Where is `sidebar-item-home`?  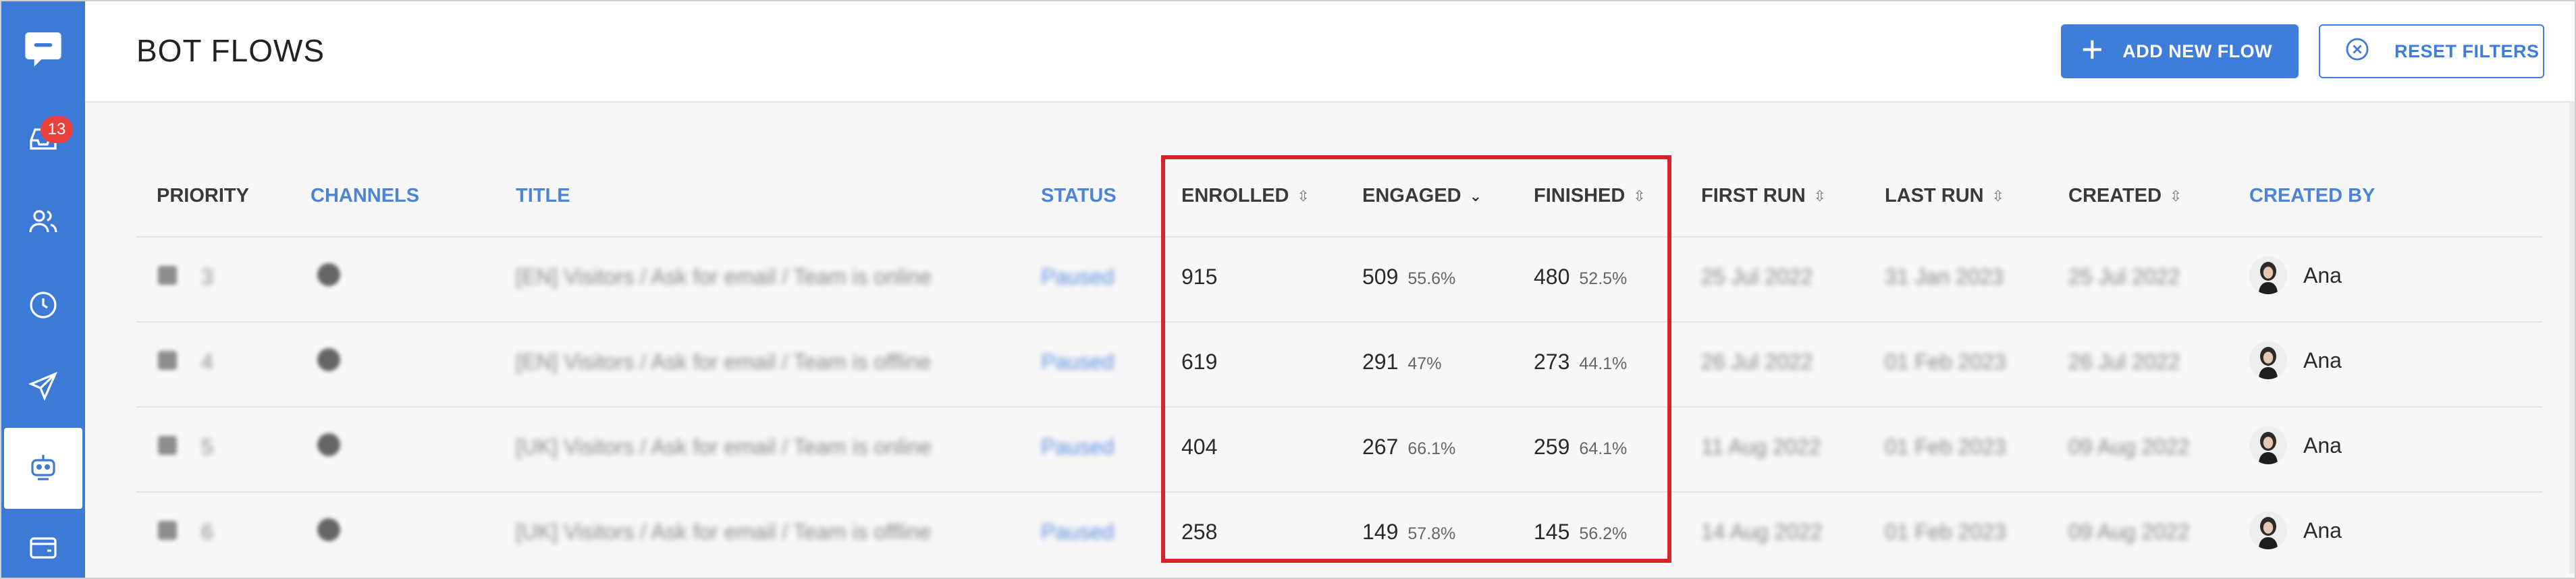 sidebar-item-home is located at coordinates (43, 49).